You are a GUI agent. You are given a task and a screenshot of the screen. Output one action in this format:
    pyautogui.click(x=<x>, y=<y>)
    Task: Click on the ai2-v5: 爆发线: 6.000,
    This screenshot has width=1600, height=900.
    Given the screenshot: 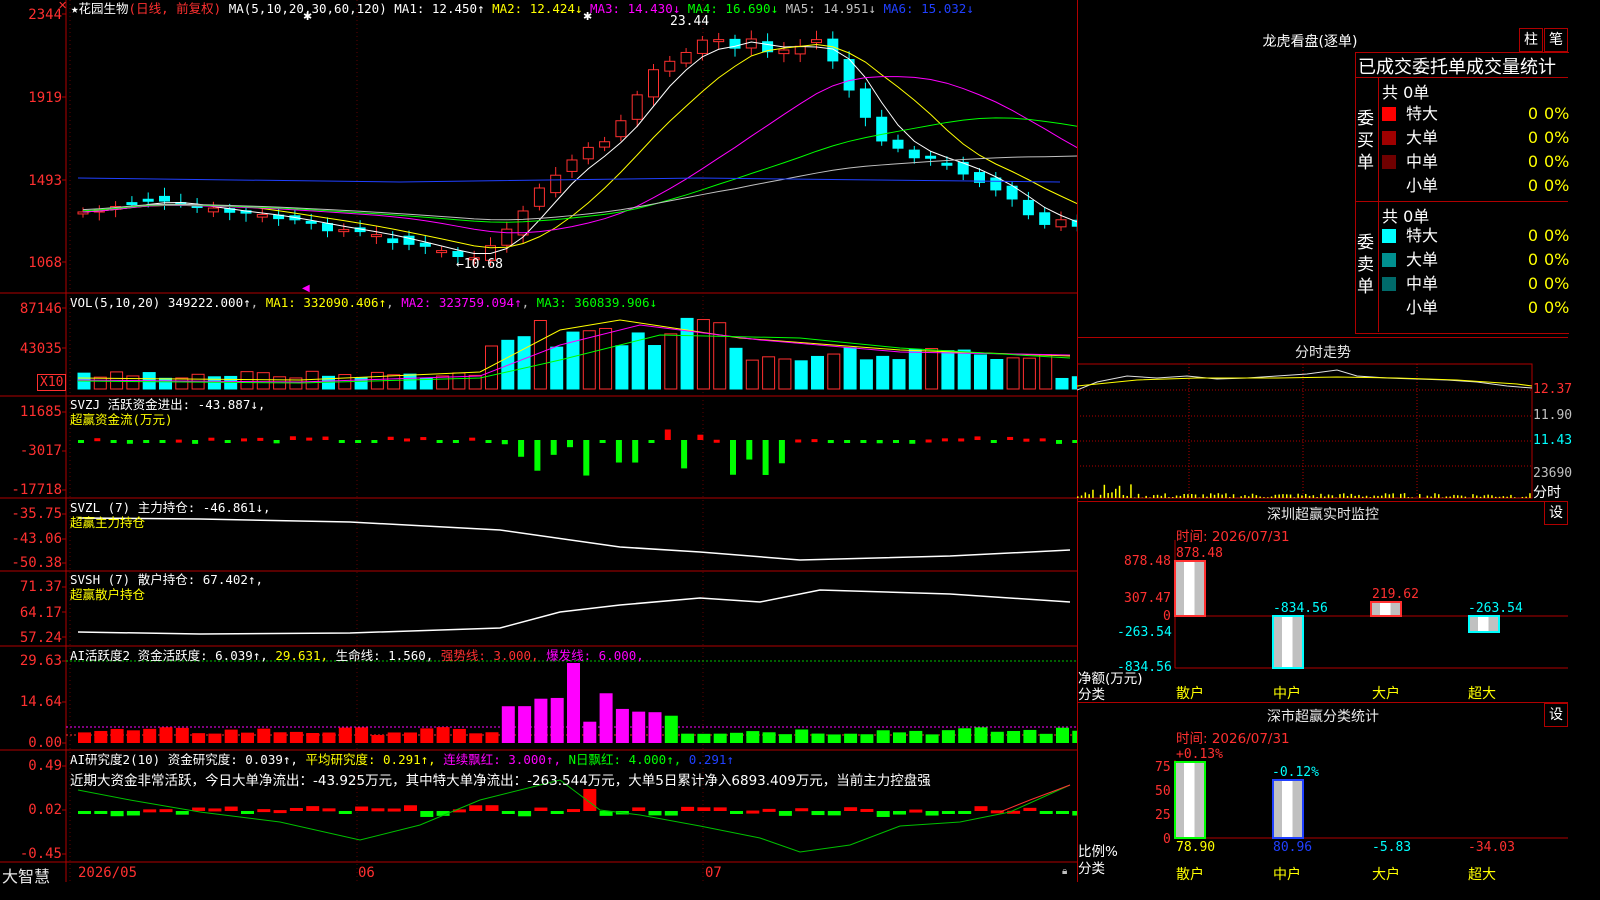 What is the action you would take?
    pyautogui.click(x=595, y=655)
    